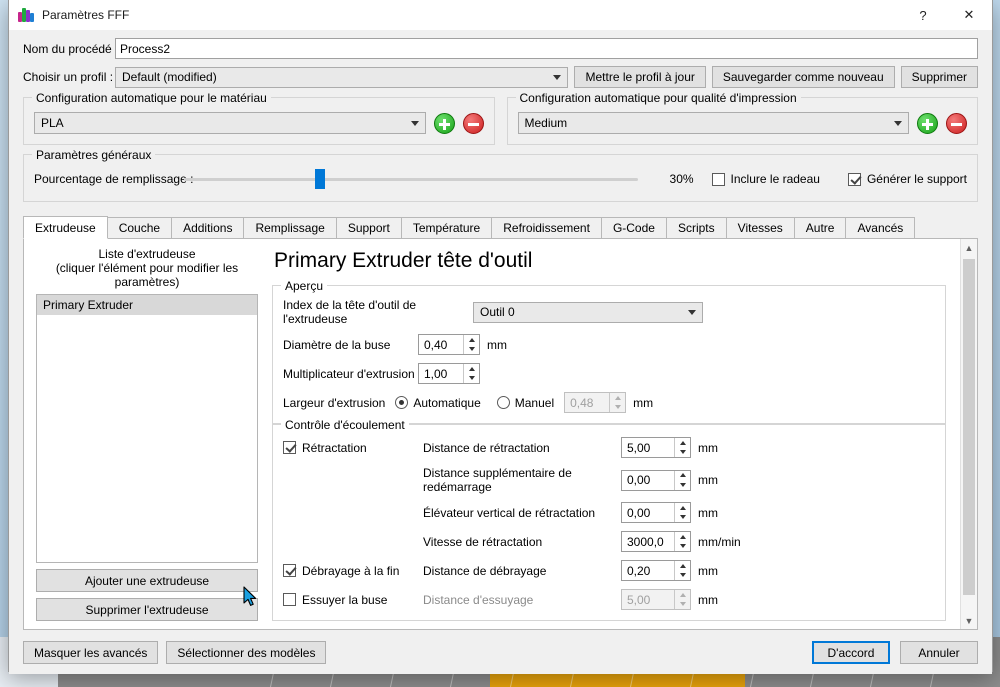  Describe the element at coordinates (939, 77) in the screenshot. I see `delete-profile-button: Supprimer` at that location.